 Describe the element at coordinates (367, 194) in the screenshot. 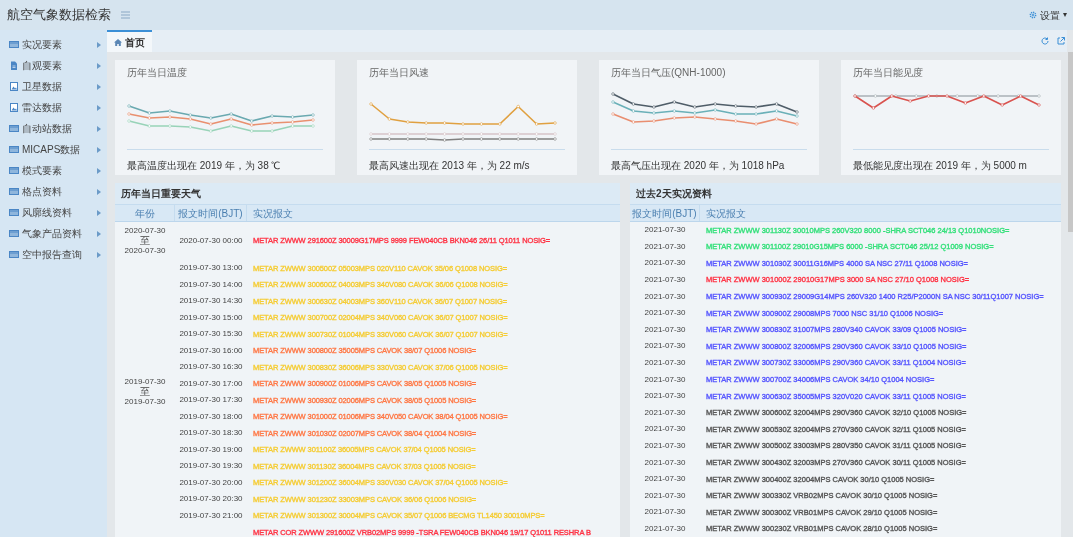

I see `panel-title: 历年当日重要天气` at that location.